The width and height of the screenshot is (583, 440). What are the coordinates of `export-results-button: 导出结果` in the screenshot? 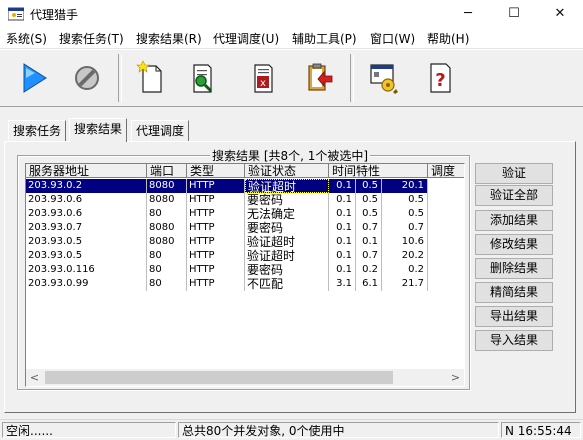 It's located at (514, 316).